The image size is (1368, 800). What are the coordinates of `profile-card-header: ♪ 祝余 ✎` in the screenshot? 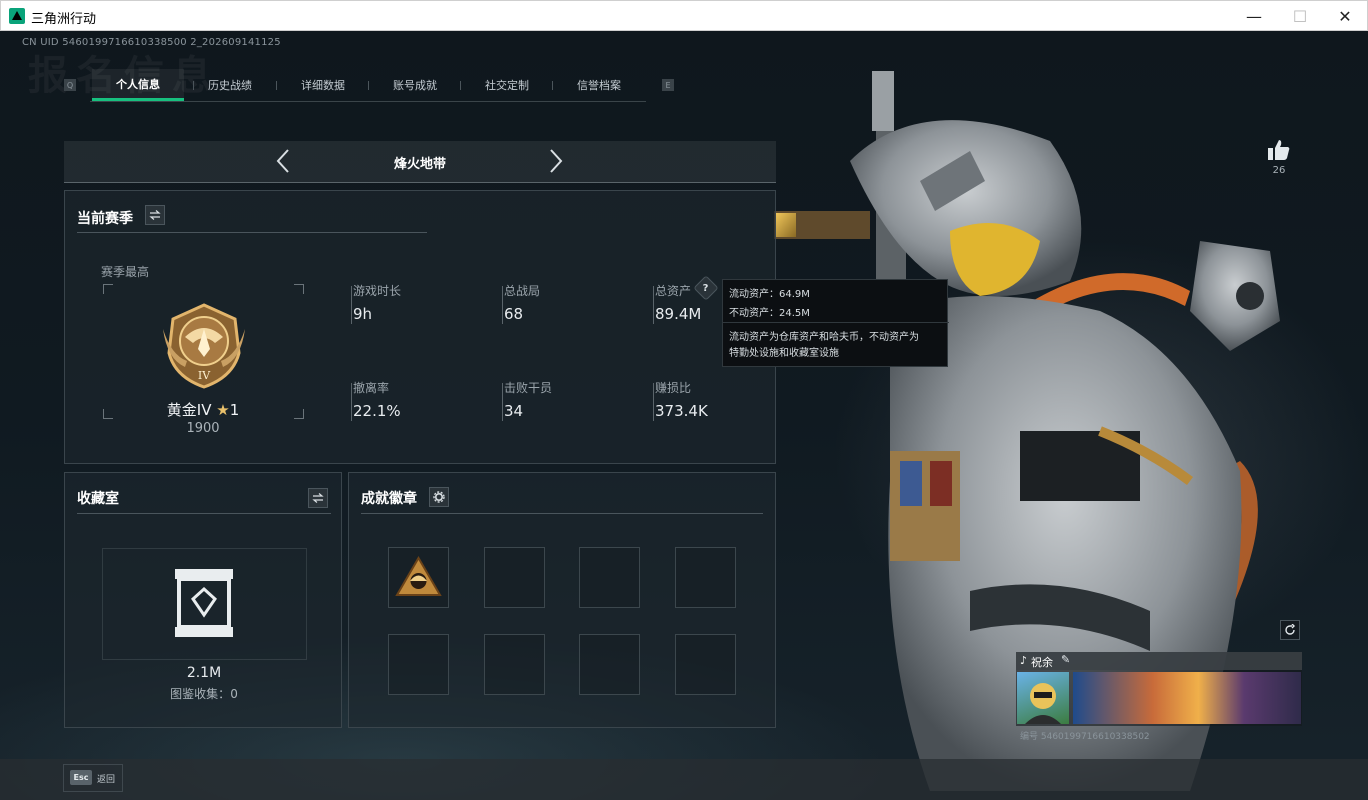 It's located at (1159, 661).